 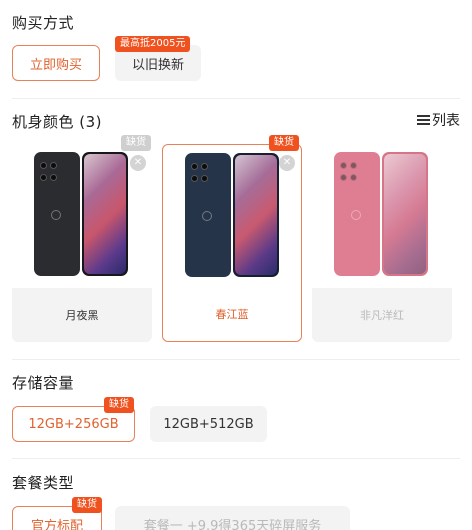 I want to click on package-option-label: 官方标配, so click(x=56, y=524).